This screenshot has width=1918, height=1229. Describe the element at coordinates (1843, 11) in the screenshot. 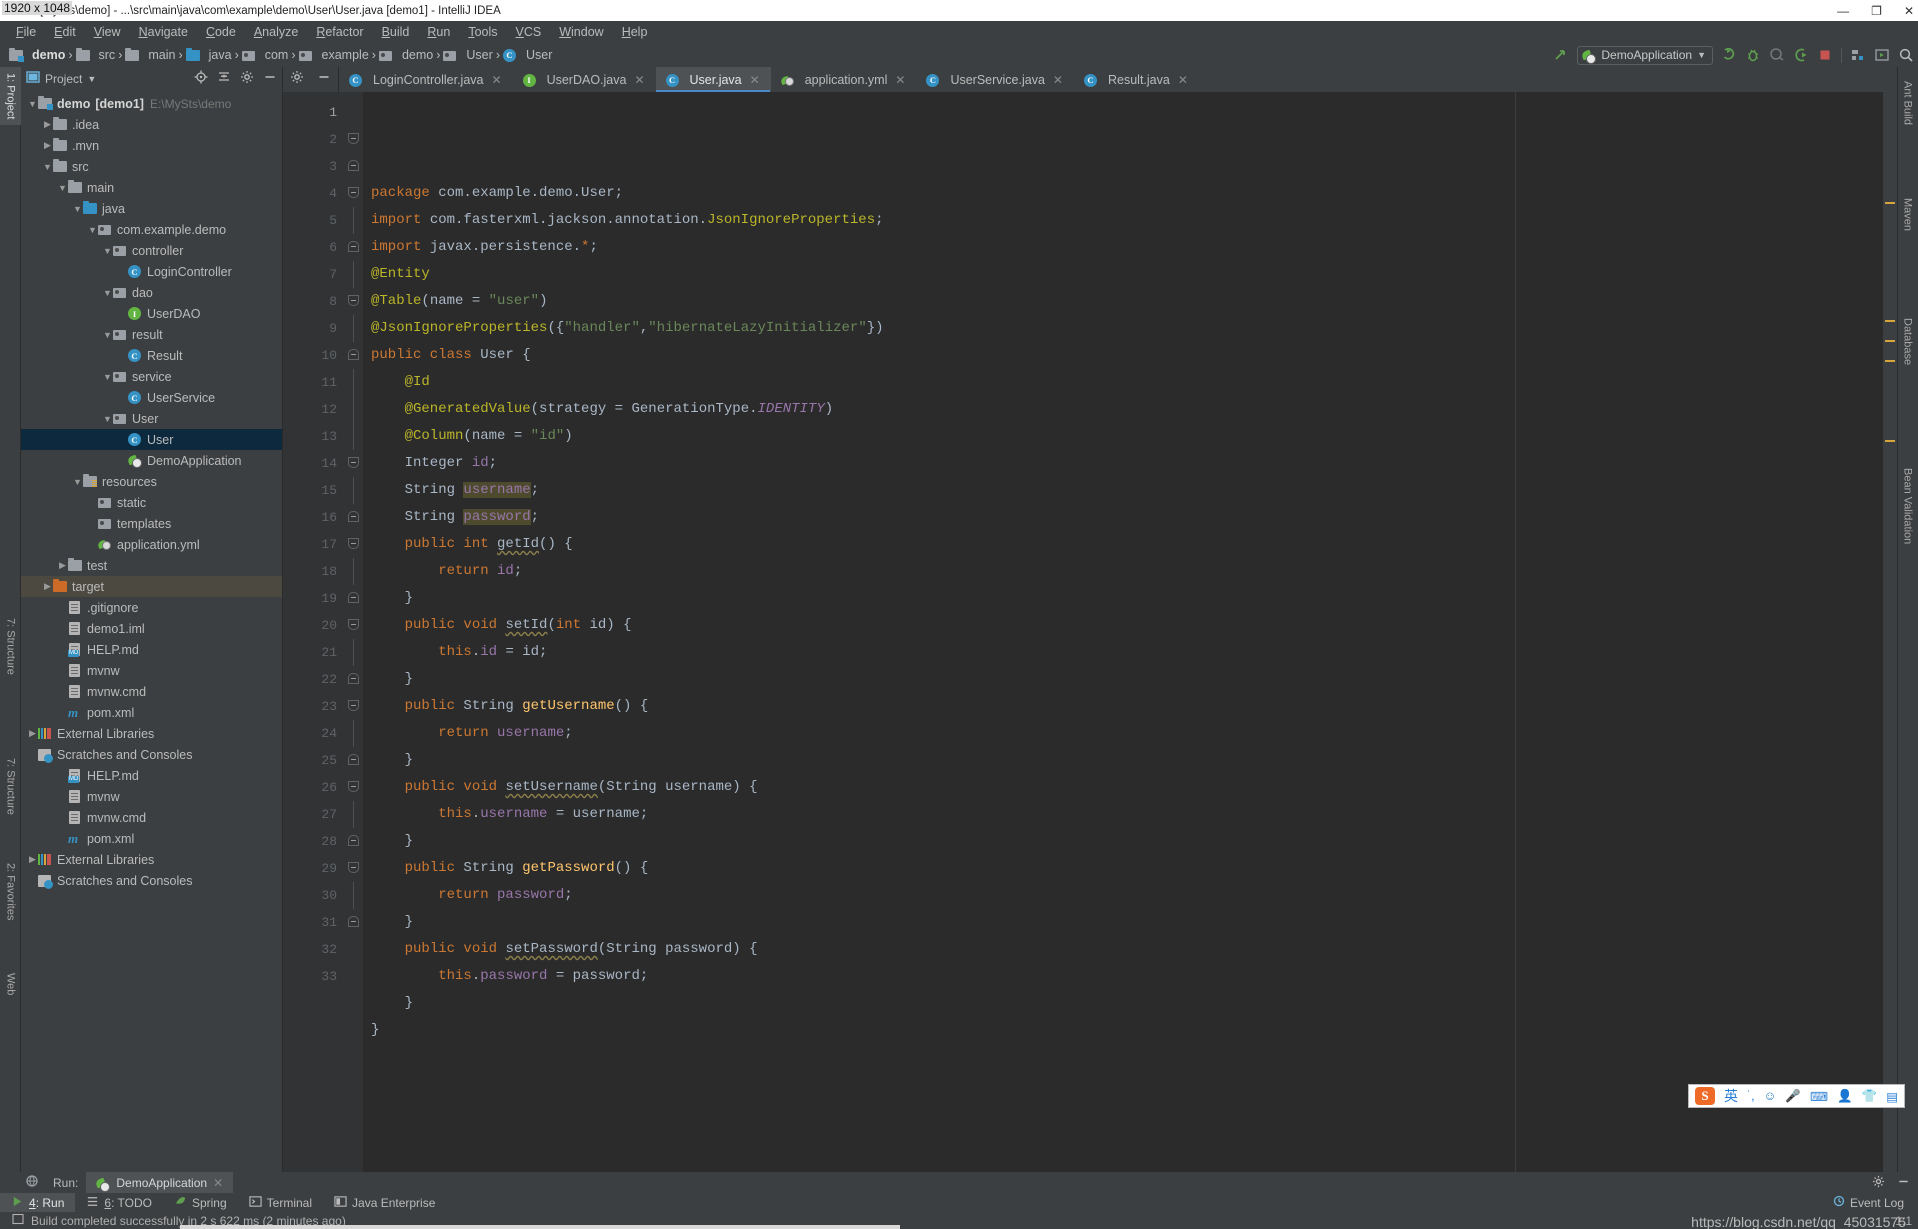

I see `minimize-button: —` at that location.